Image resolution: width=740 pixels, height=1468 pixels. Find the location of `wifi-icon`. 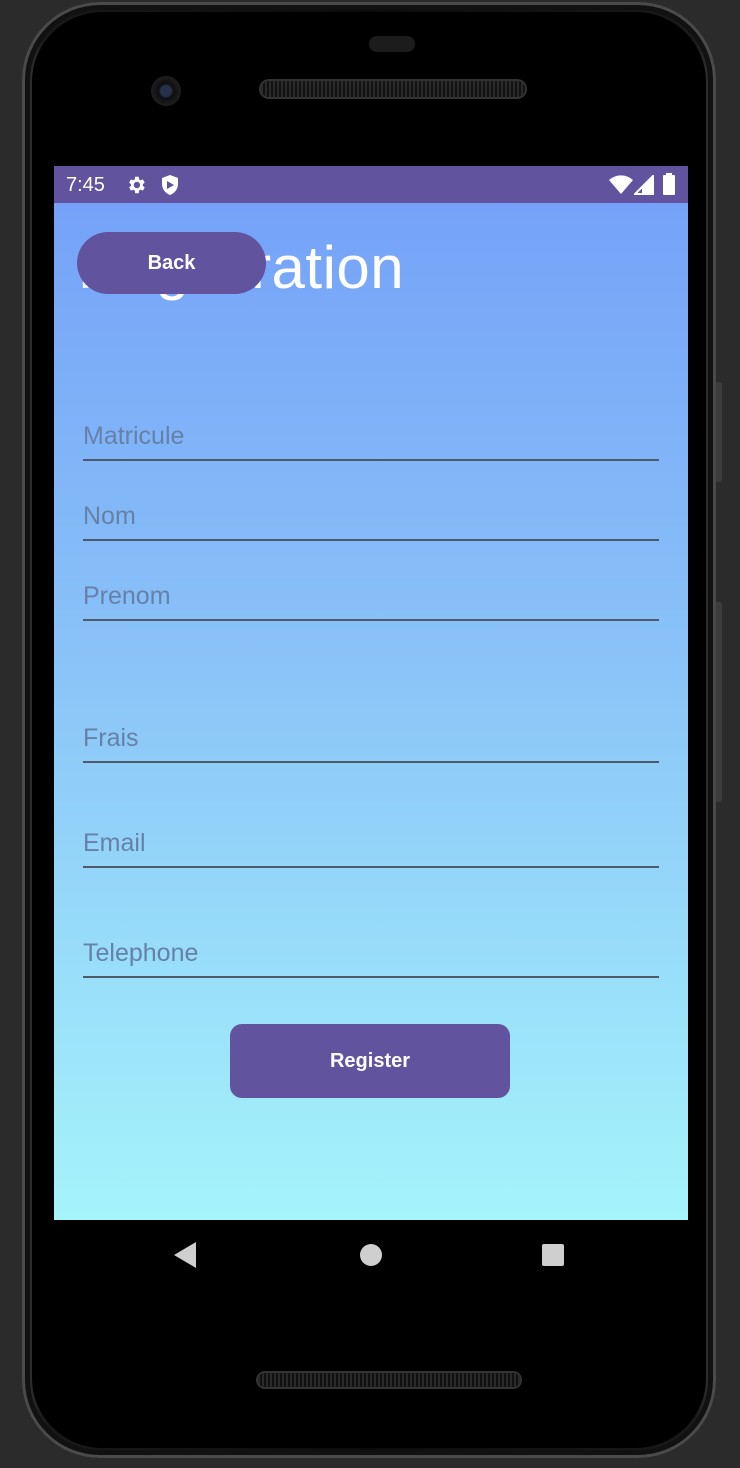

wifi-icon is located at coordinates (621, 187).